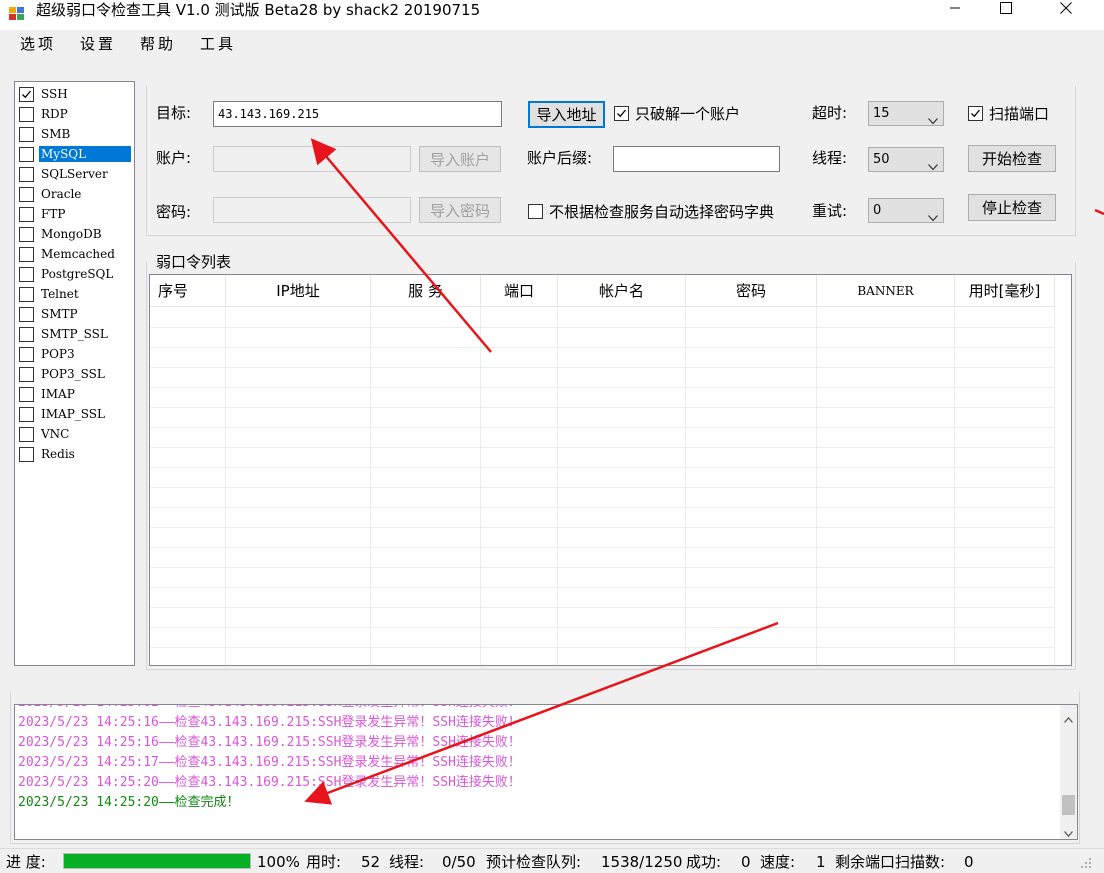  Describe the element at coordinates (1068, 832) in the screenshot. I see `scroll-down-icon` at that location.